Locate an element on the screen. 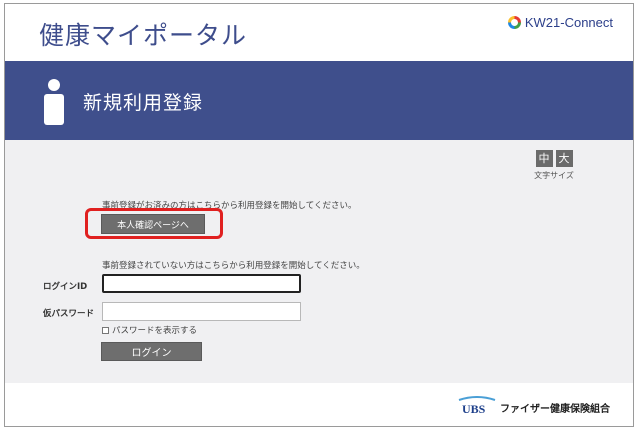  partner-logo-text: KW21-Connect is located at coordinates (568, 22).